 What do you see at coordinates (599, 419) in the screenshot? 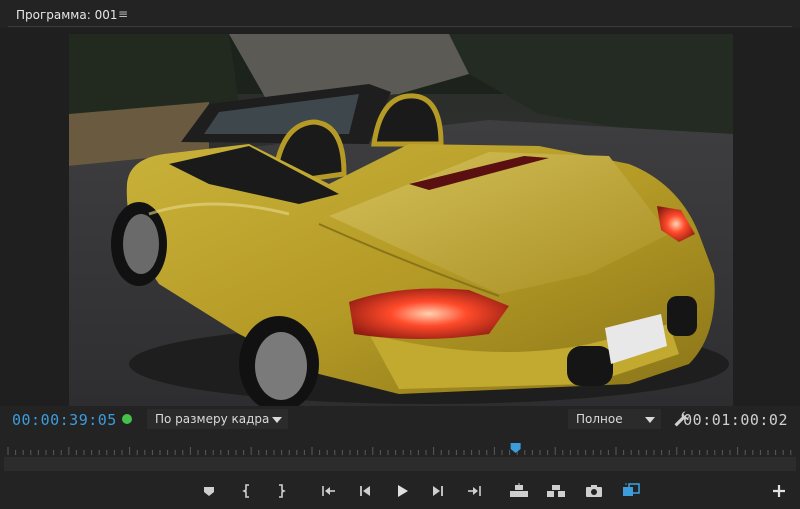
I see `playback-resolution-value: Полное` at bounding box center [599, 419].